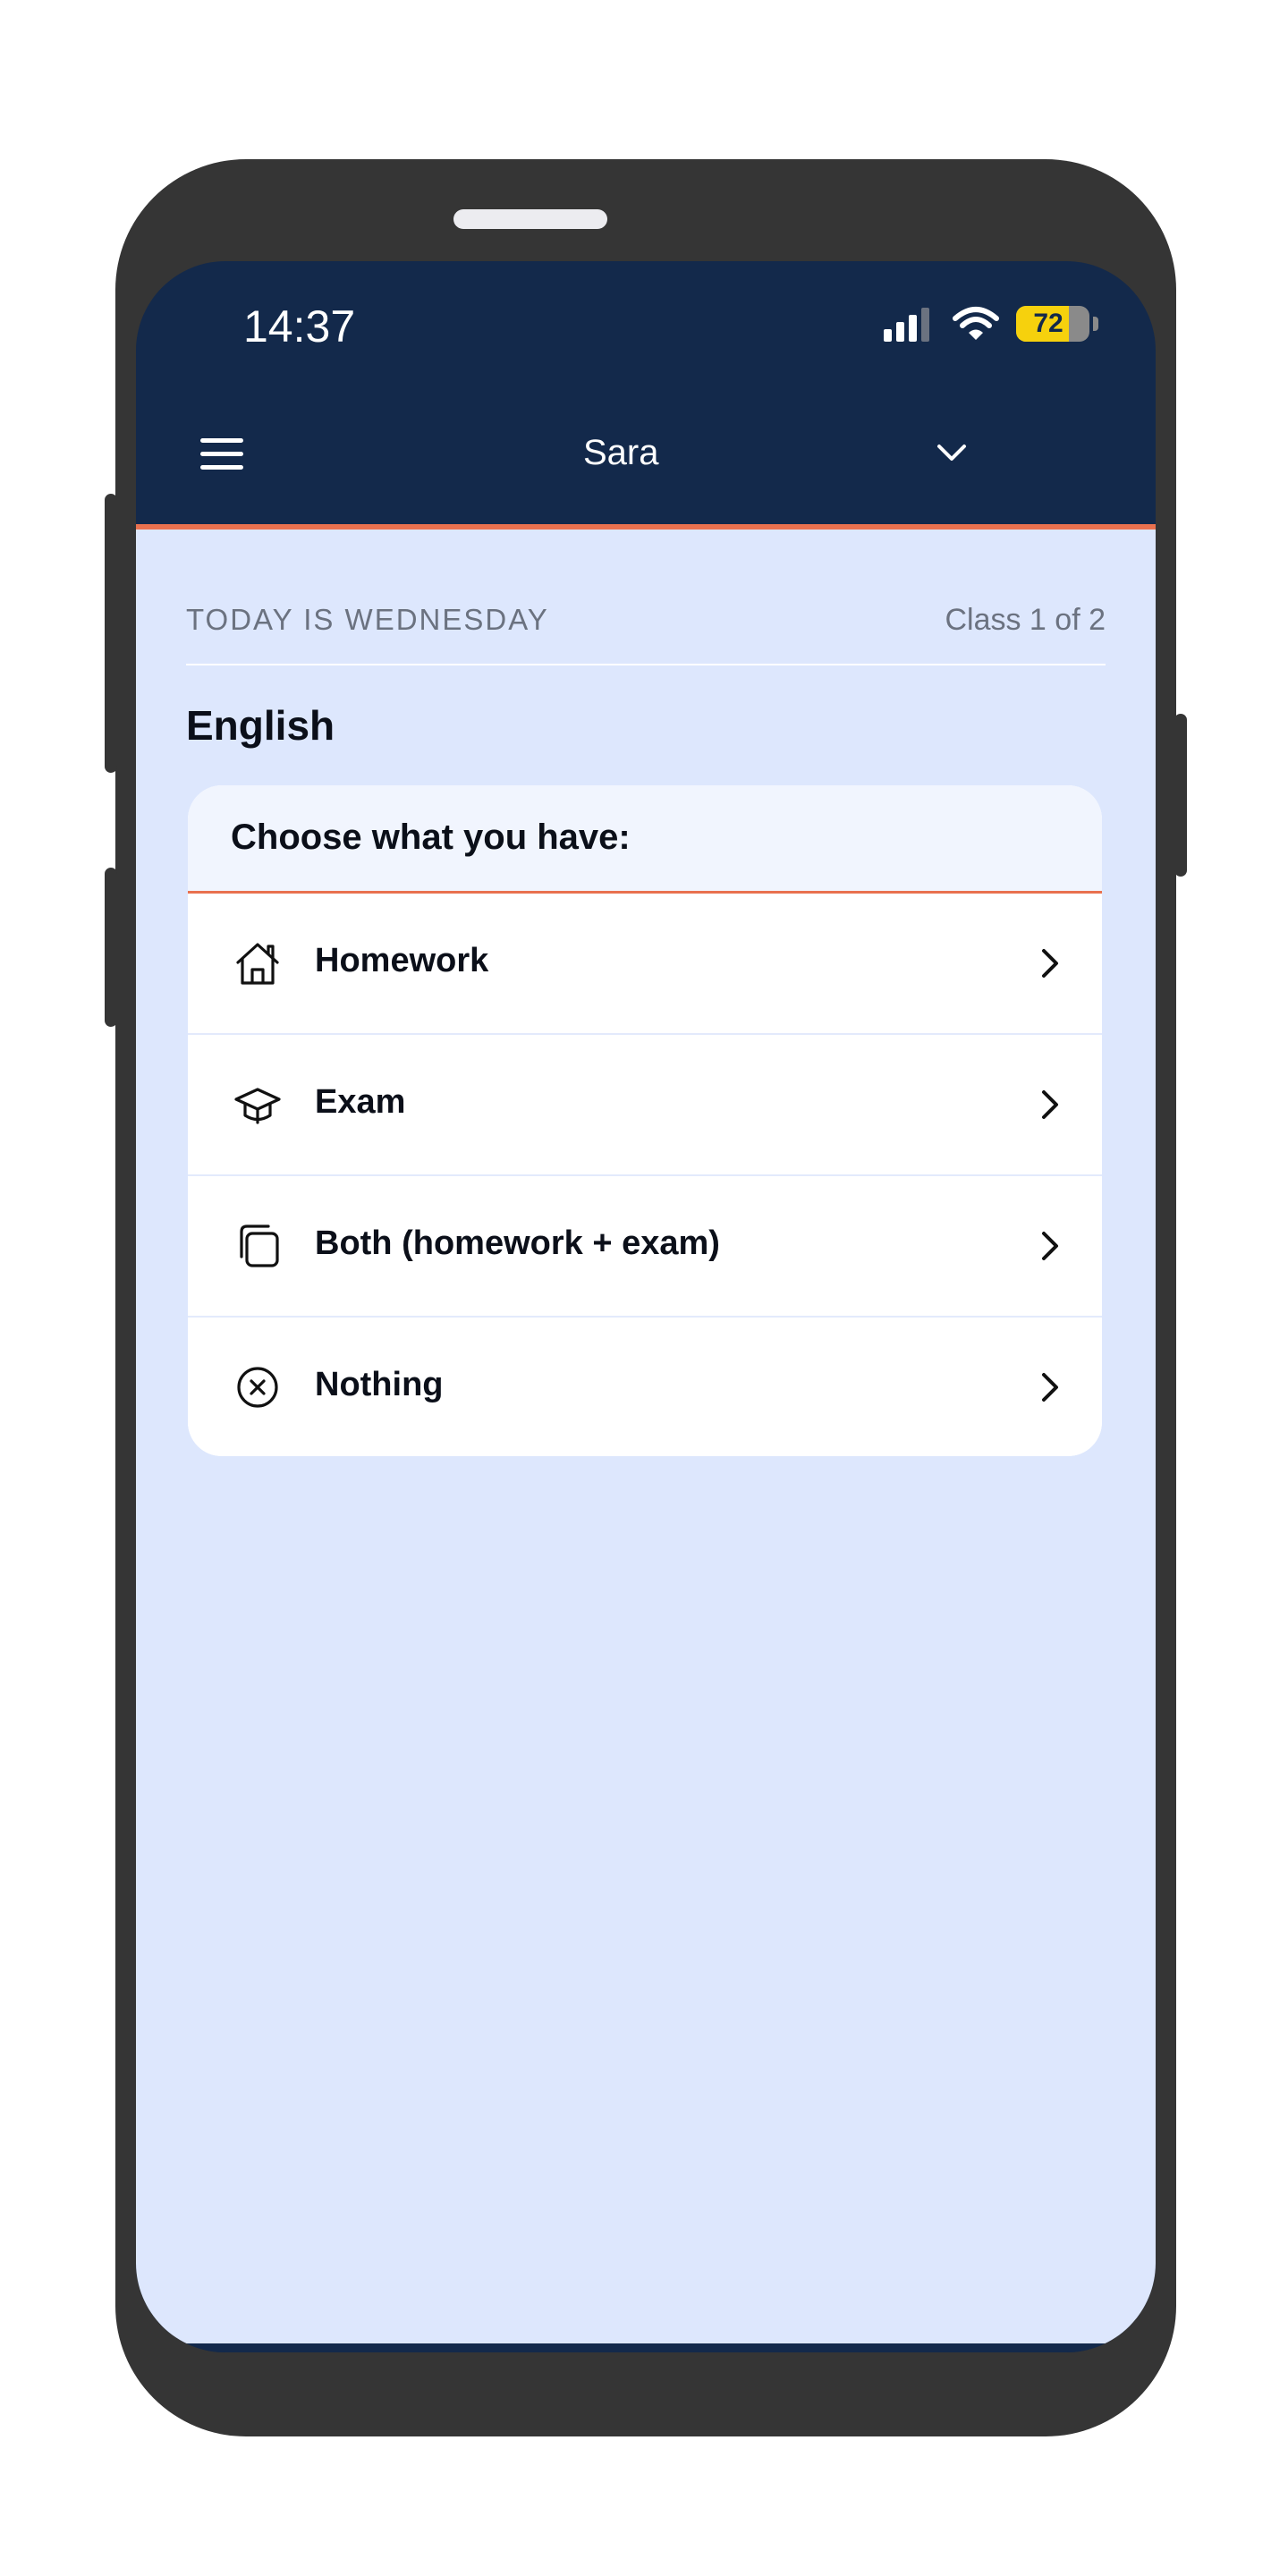  Describe the element at coordinates (645, 1387) in the screenshot. I see `option-nothing: Nothing` at that location.